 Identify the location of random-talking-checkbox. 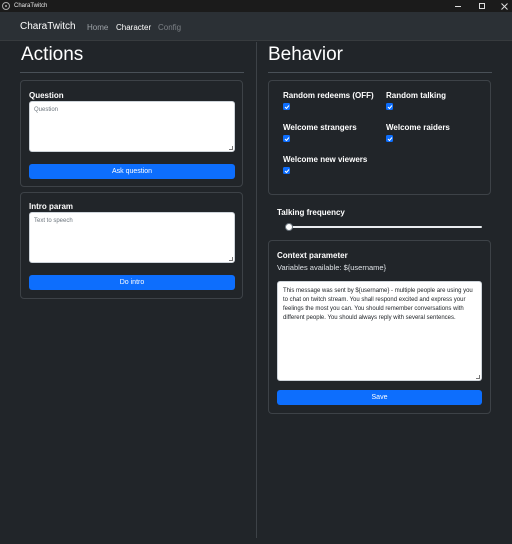
(389, 106).